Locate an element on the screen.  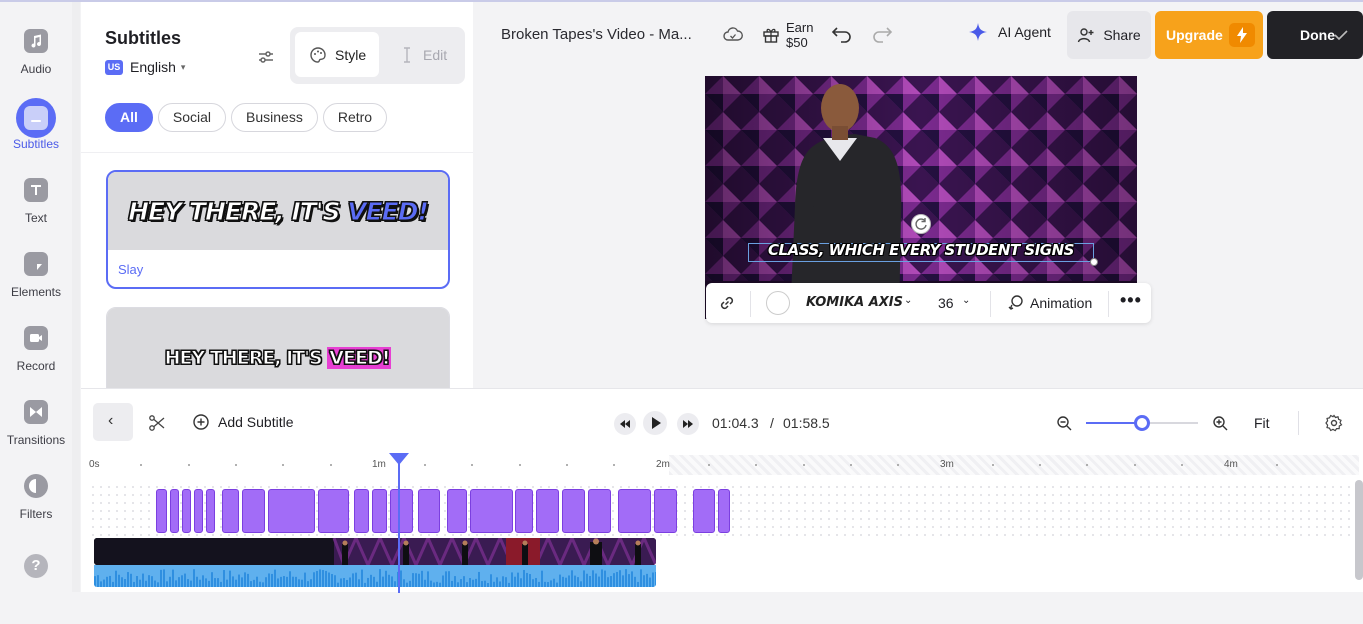
preset-preview: HEY THERE, IT'S VEED! is located at coordinates (278, 348).